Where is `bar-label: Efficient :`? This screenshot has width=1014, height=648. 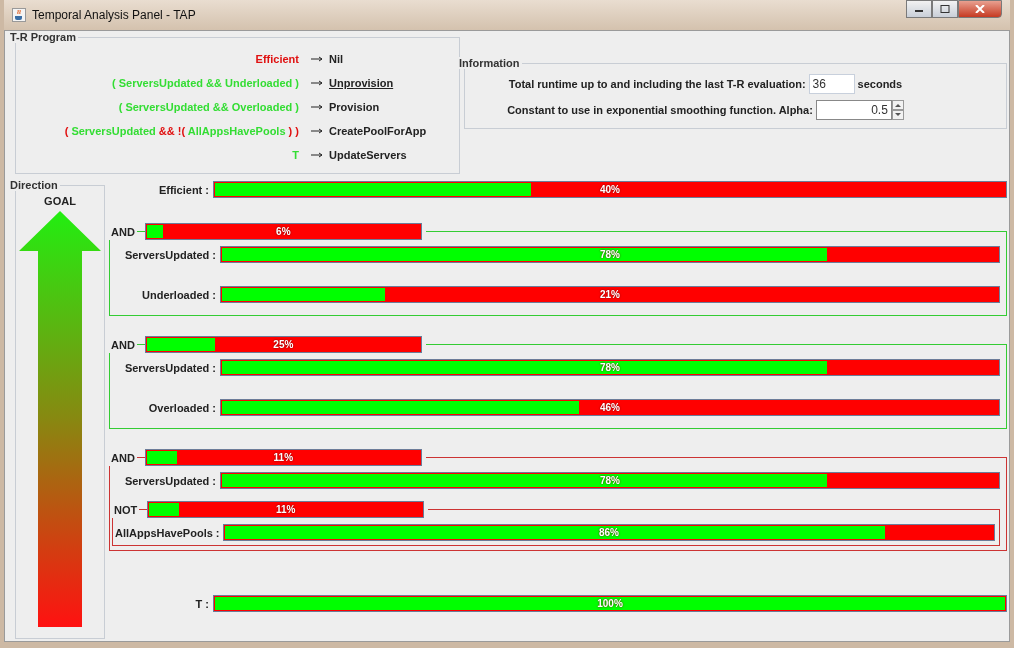
bar-label: Efficient : is located at coordinates (183, 189).